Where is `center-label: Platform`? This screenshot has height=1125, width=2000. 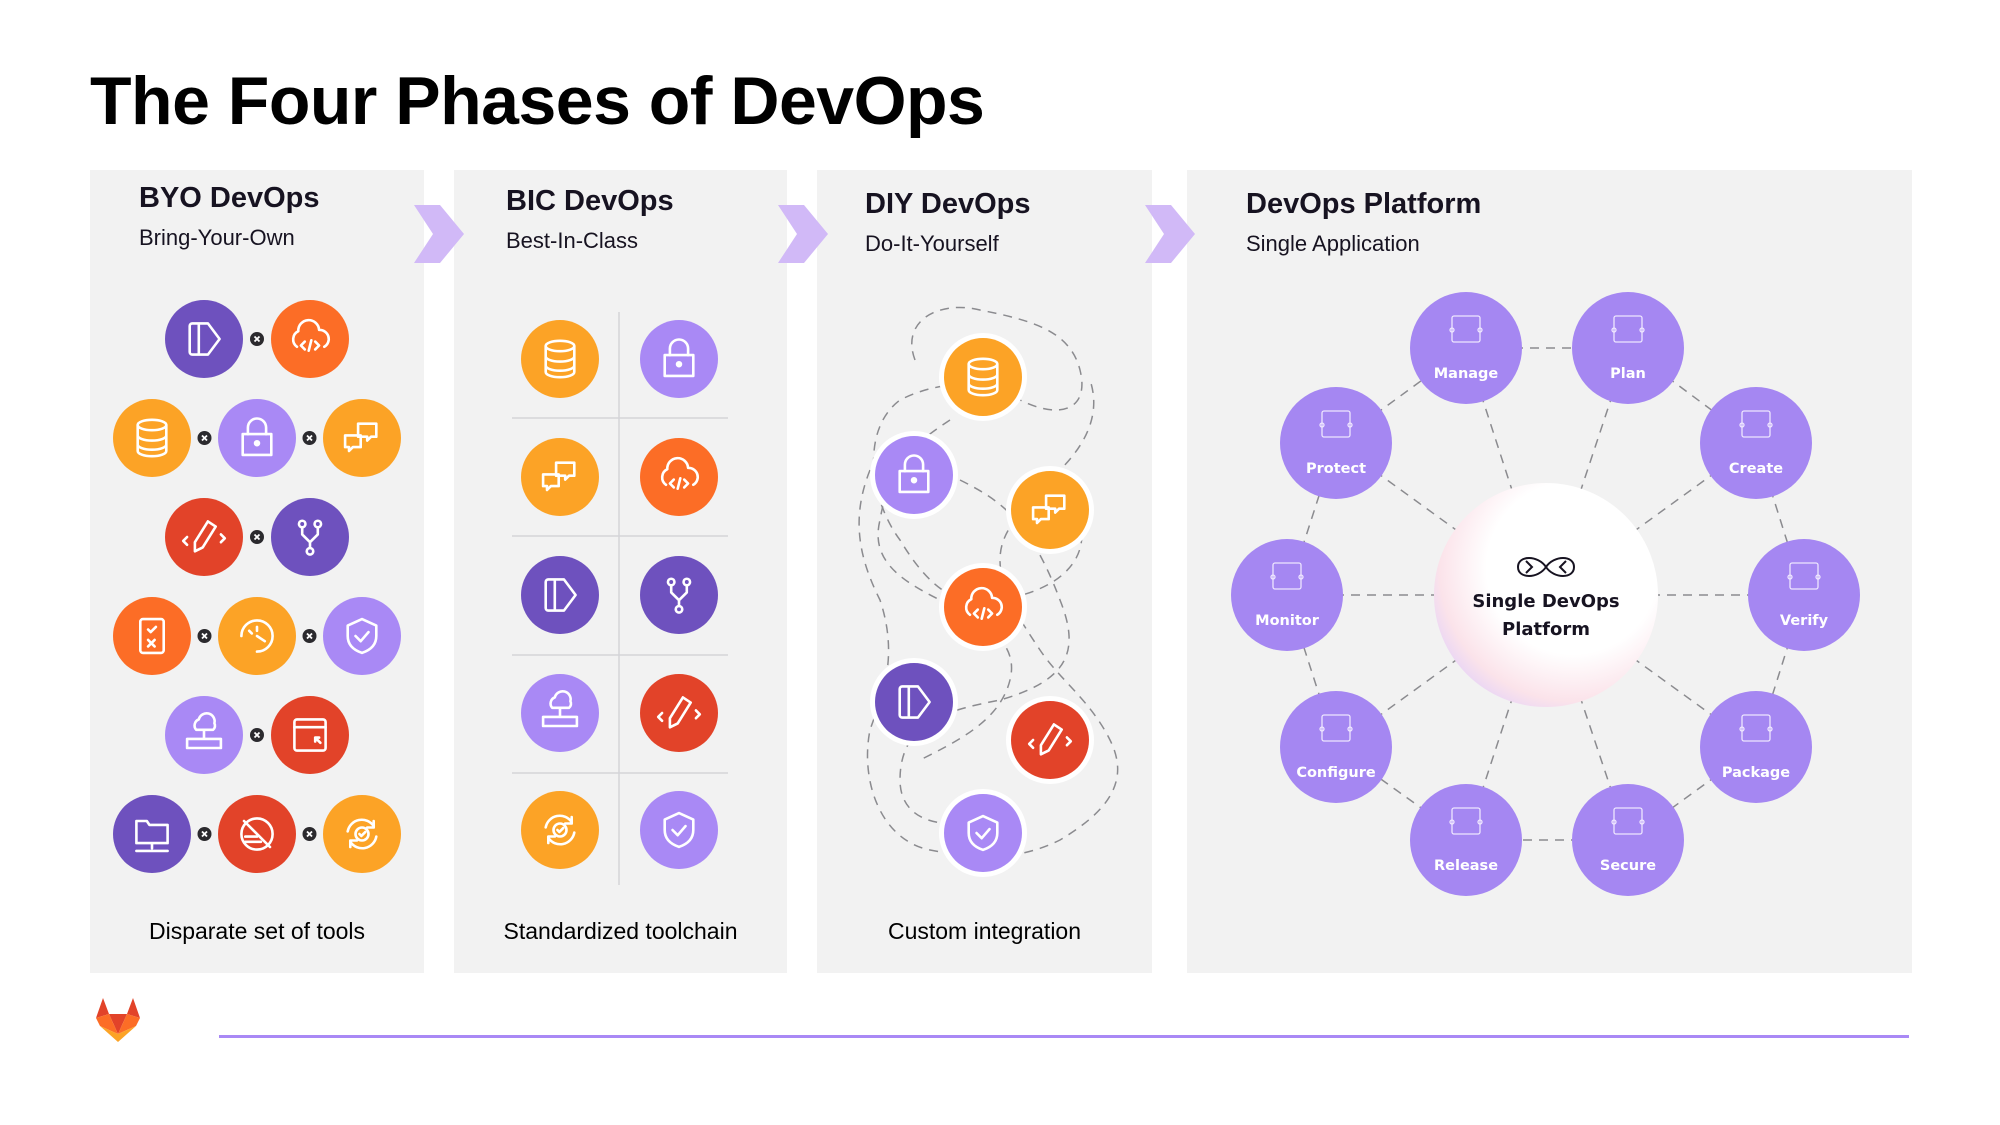
center-label: Platform is located at coordinates (1546, 629).